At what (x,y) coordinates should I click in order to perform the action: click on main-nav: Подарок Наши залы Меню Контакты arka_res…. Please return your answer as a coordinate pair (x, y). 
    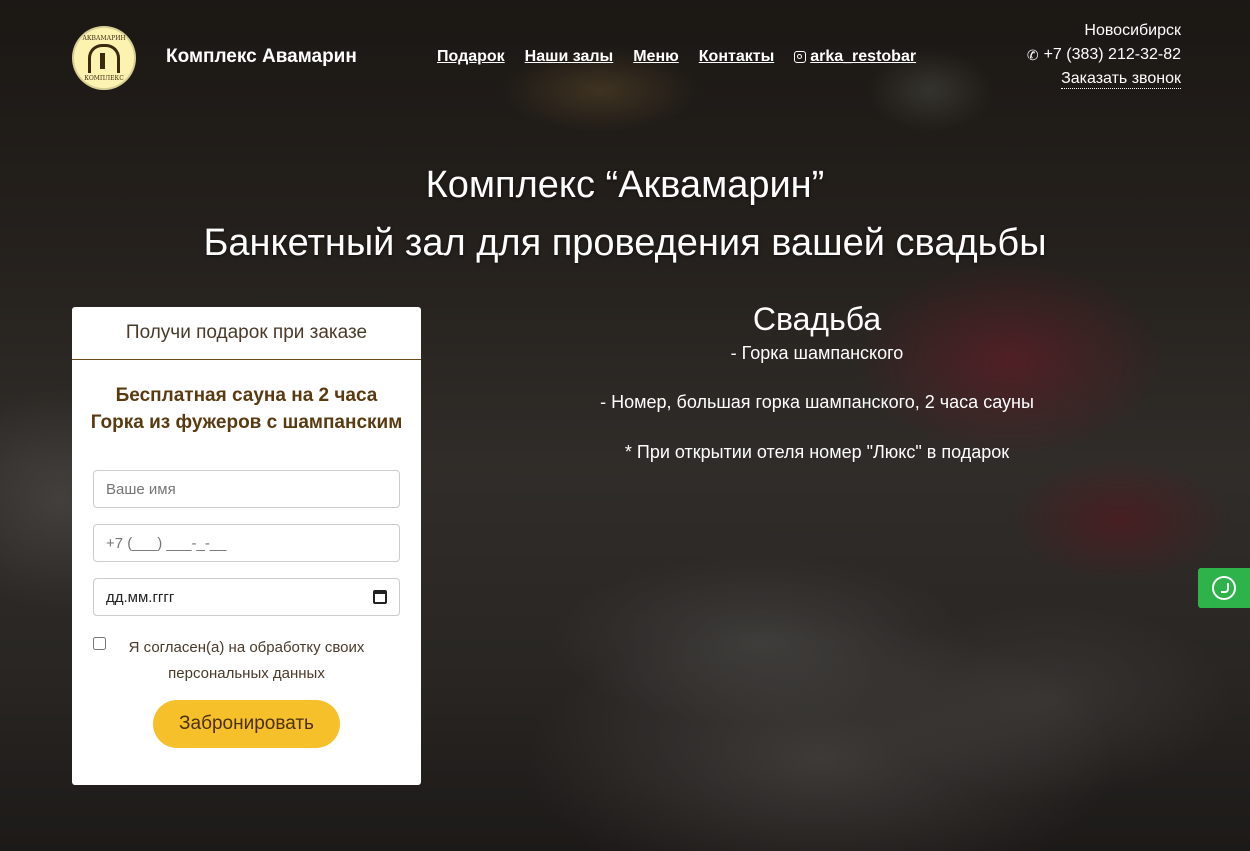
    Looking at the image, I should click on (676, 57).